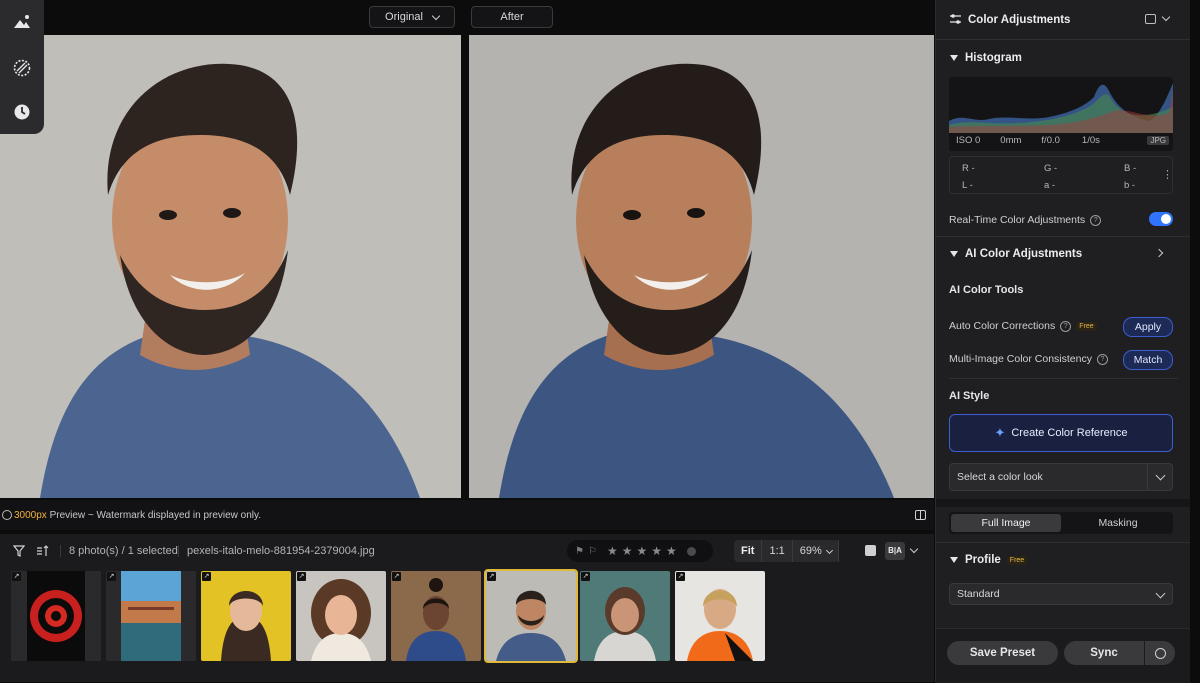 The width and height of the screenshot is (1200, 683). What do you see at coordinates (1167, 174) in the screenshot?
I see `more-options-icon: ⋮` at bounding box center [1167, 174].